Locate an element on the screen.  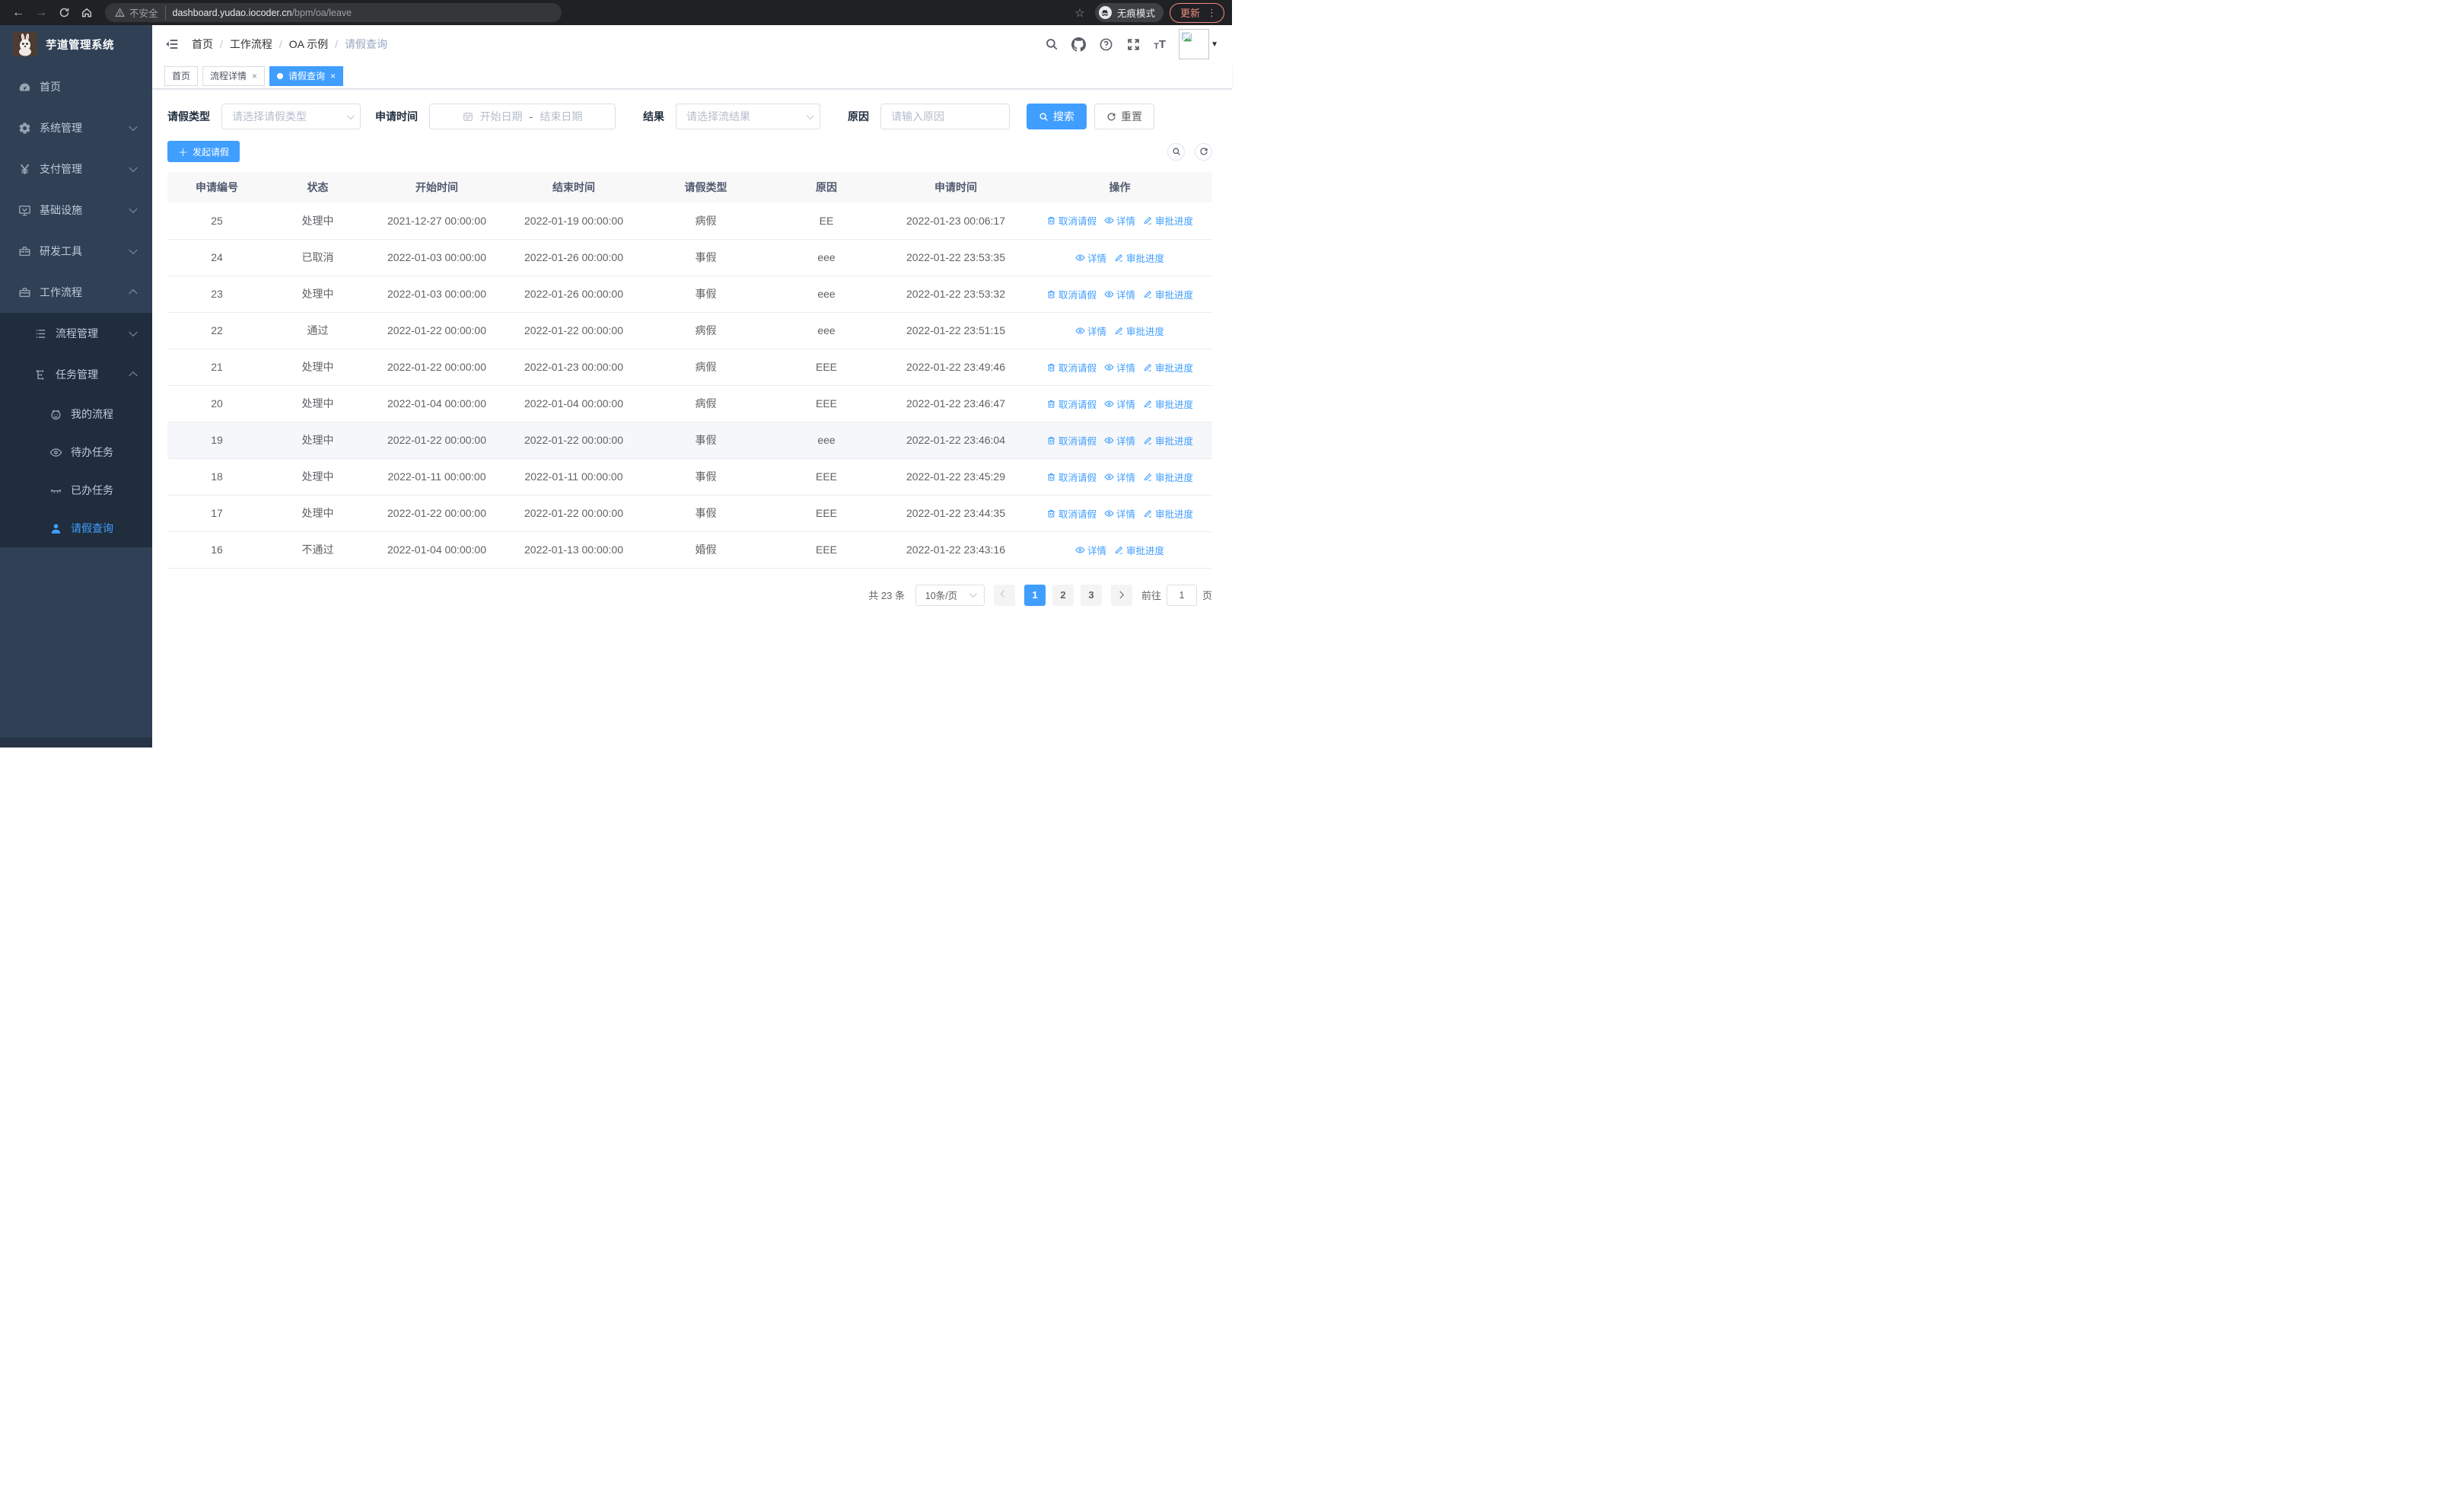
tag-view-tab-请假查询: 请假查询 × is located at coordinates (306, 75).